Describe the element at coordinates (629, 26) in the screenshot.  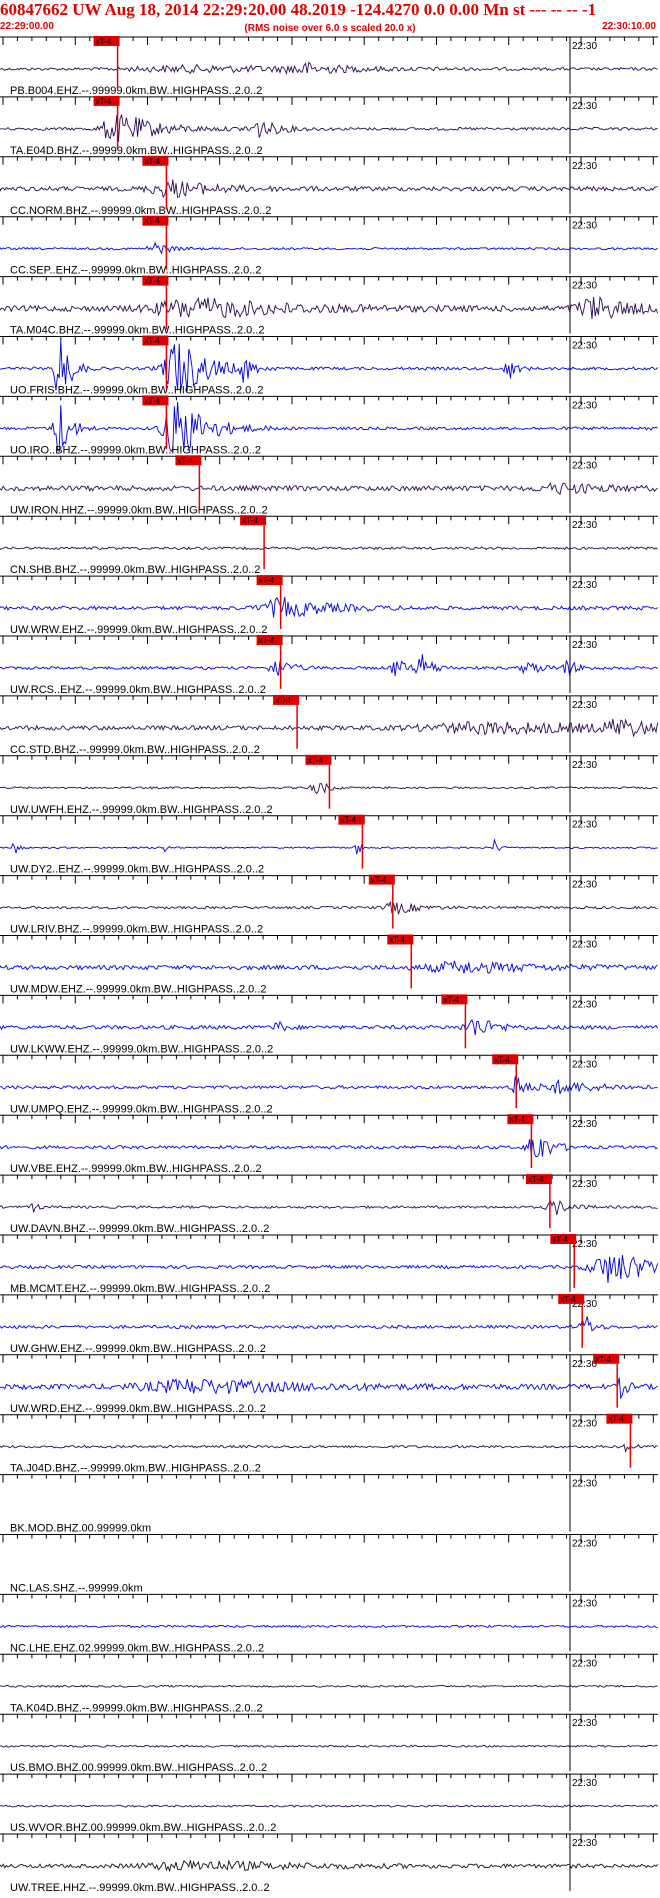
I see `end-time-label: 22:30:10.00` at that location.